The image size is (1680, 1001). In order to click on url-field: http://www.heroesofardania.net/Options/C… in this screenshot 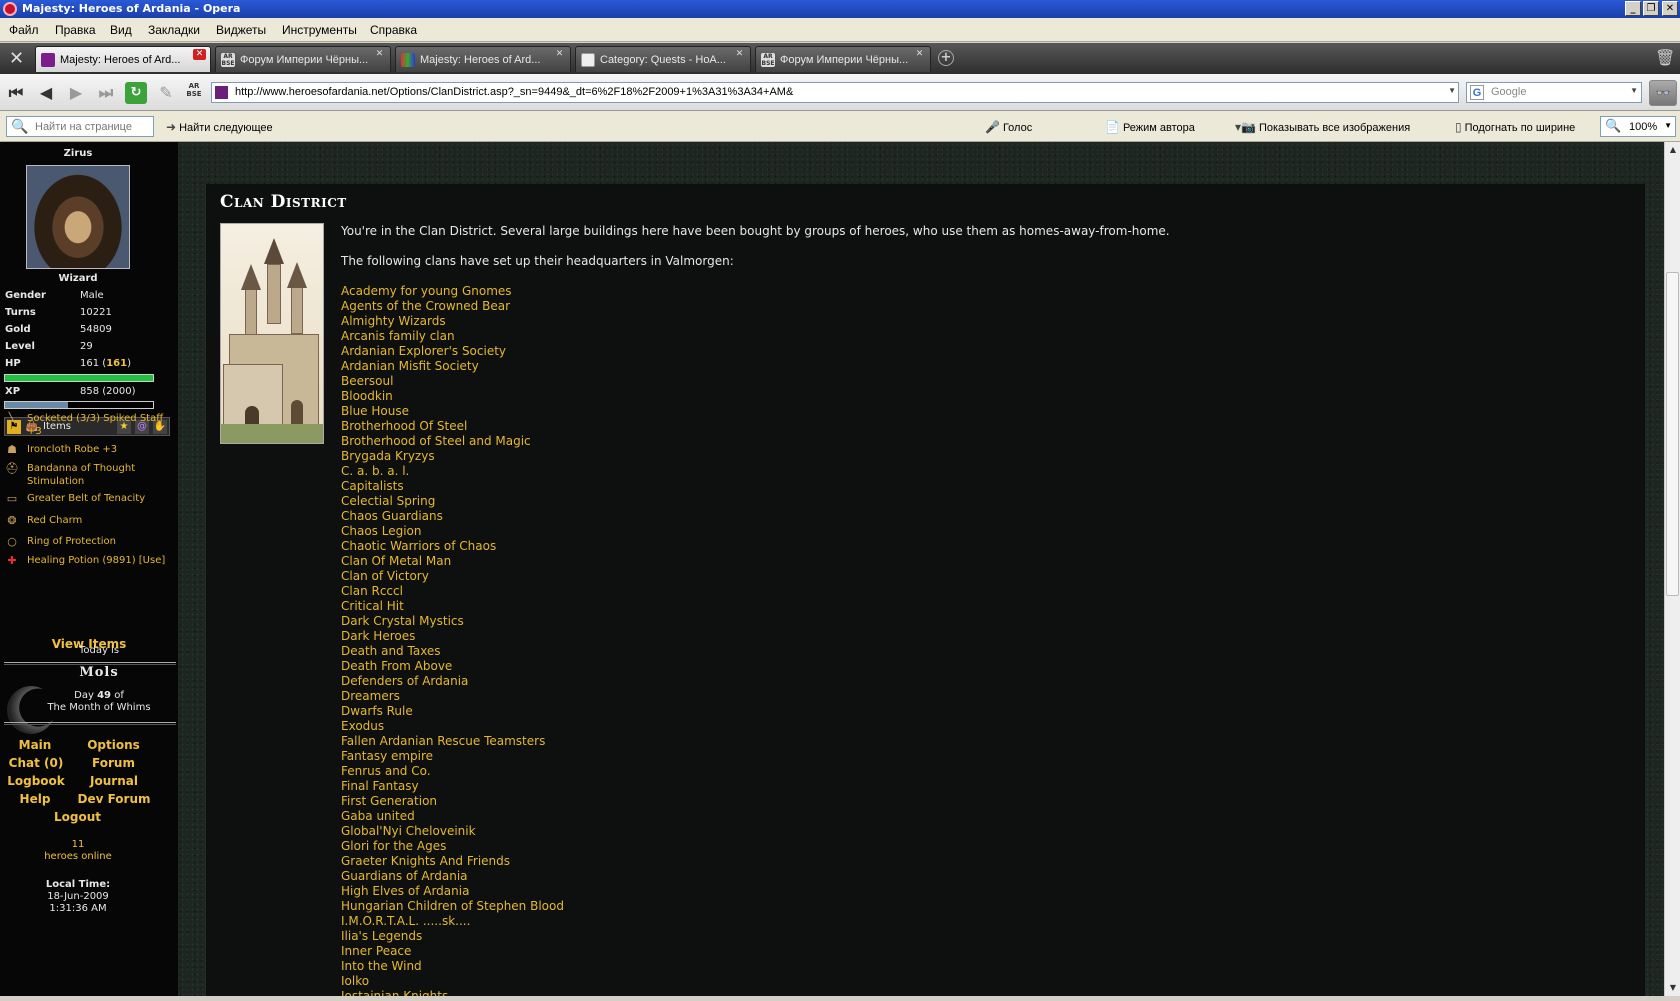, I will do `click(835, 92)`.